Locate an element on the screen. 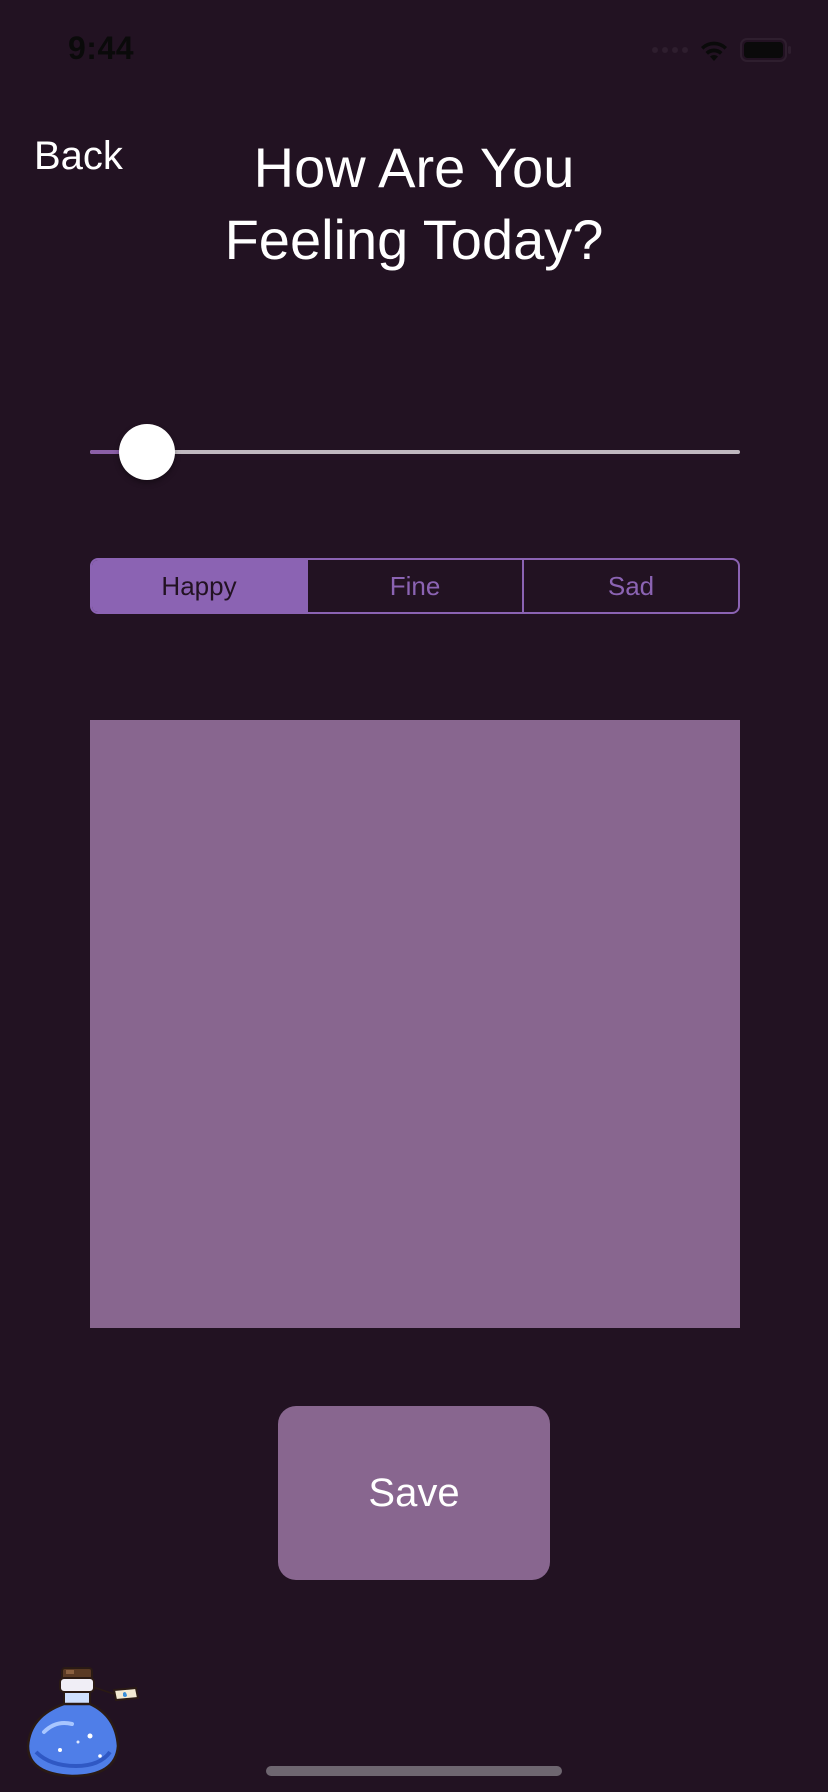  potion-bottle-icon is located at coordinates (82, 1721).